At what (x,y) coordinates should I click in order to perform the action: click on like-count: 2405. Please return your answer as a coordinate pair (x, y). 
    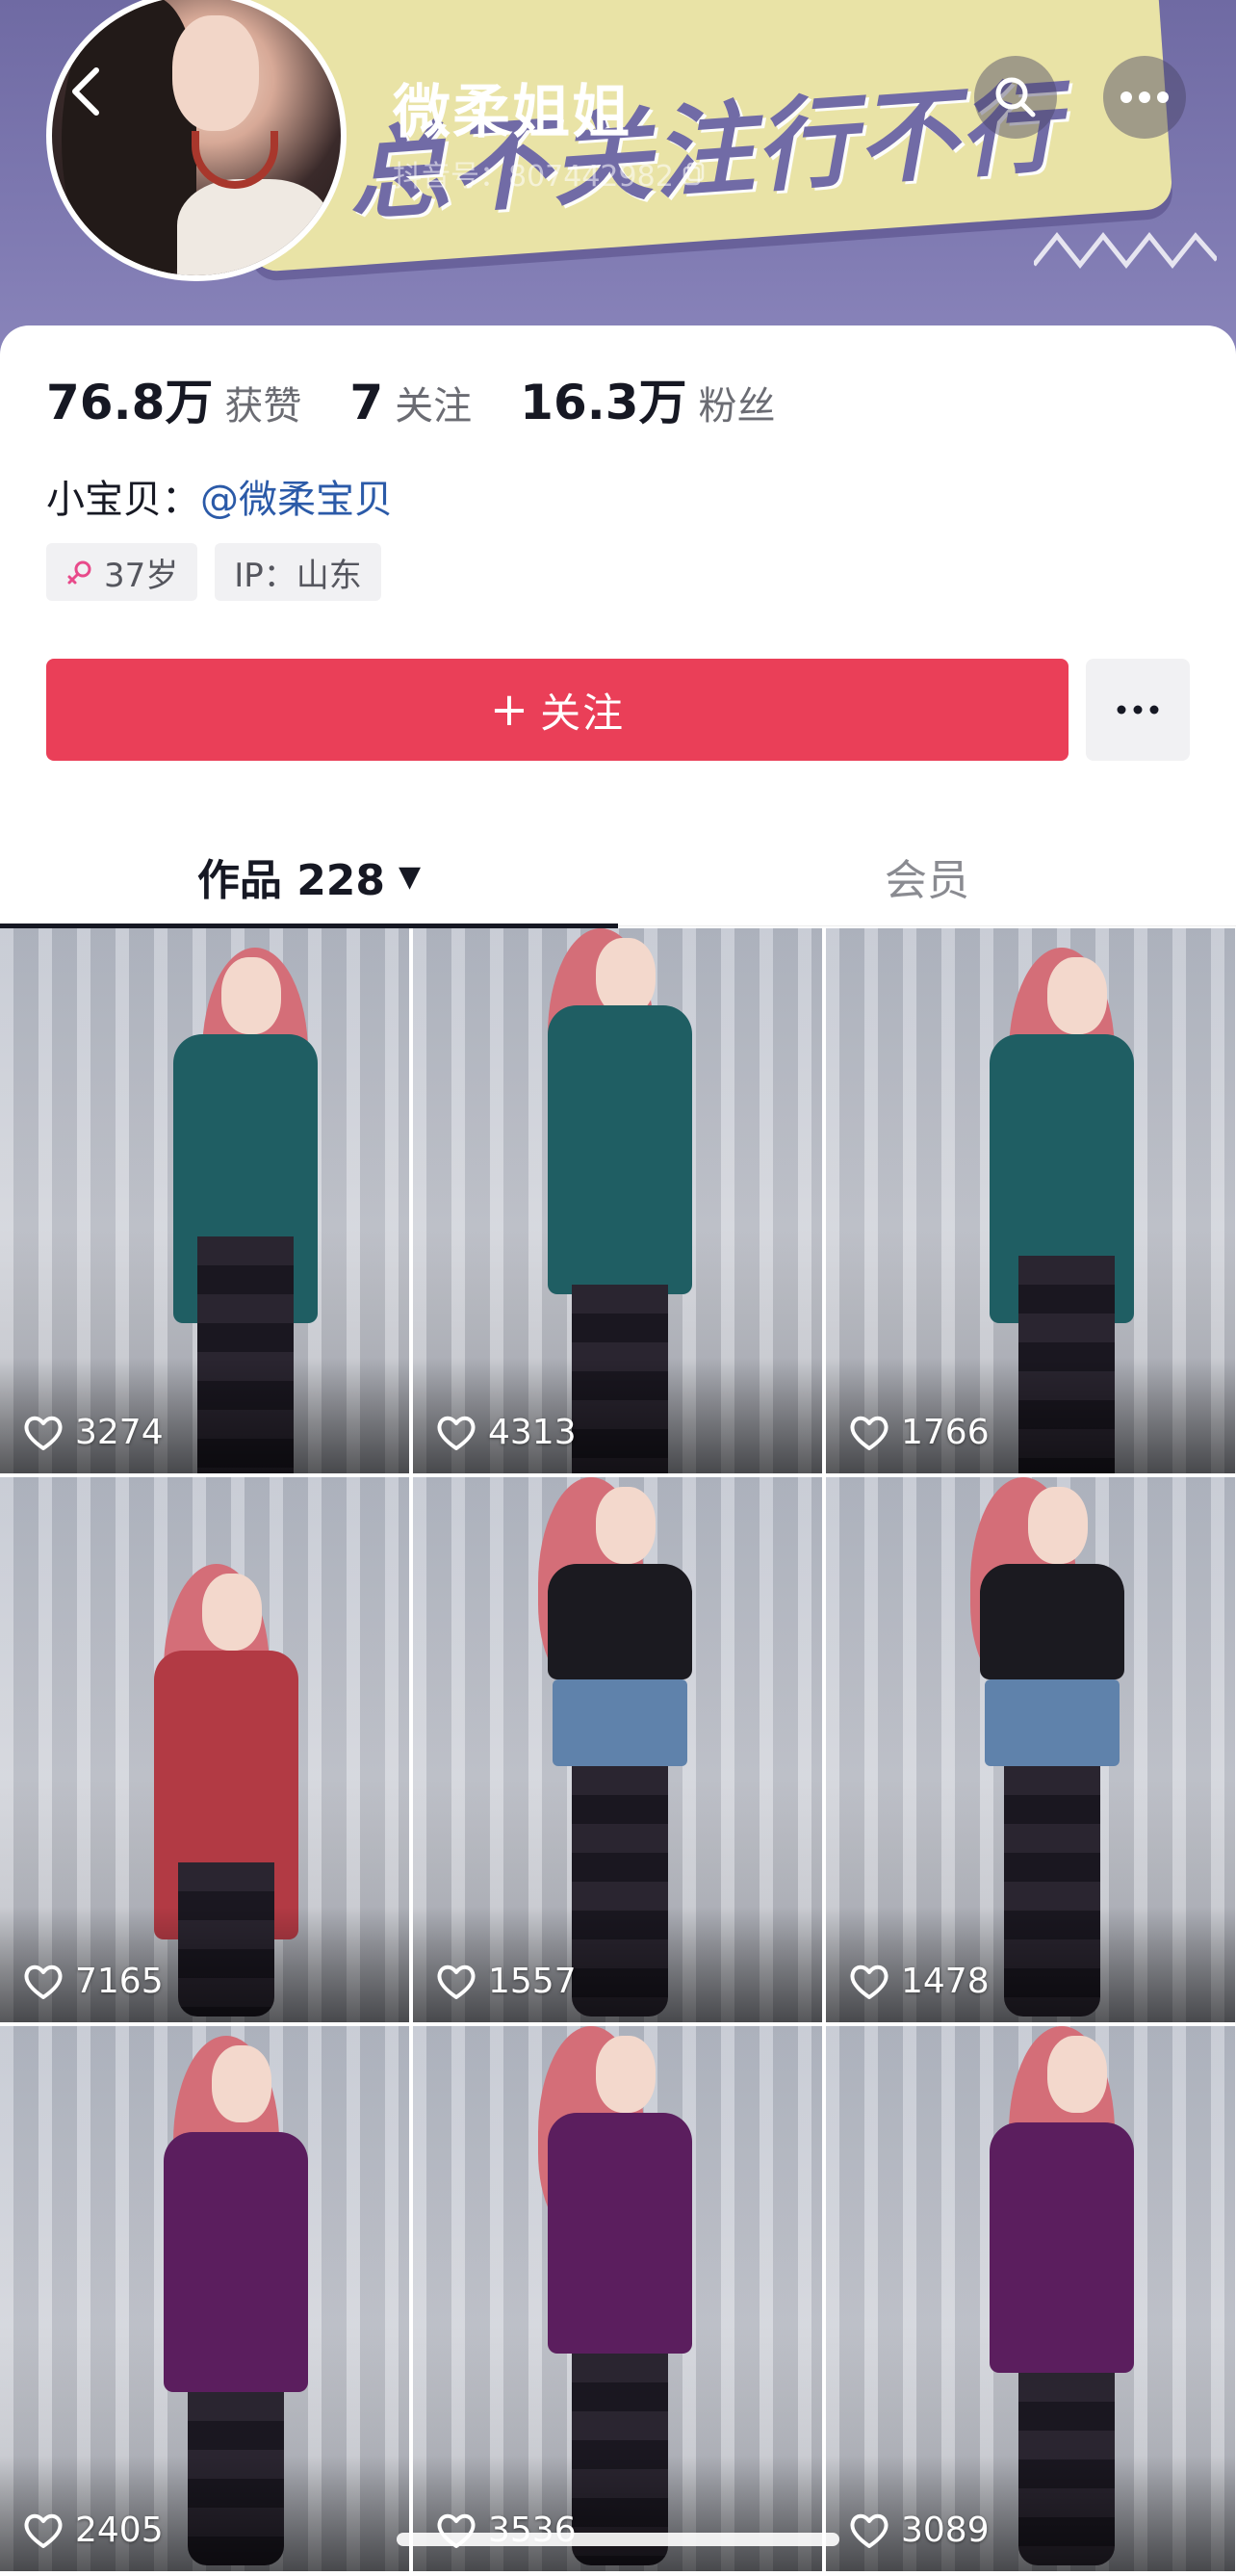
    Looking at the image, I should click on (93, 2530).